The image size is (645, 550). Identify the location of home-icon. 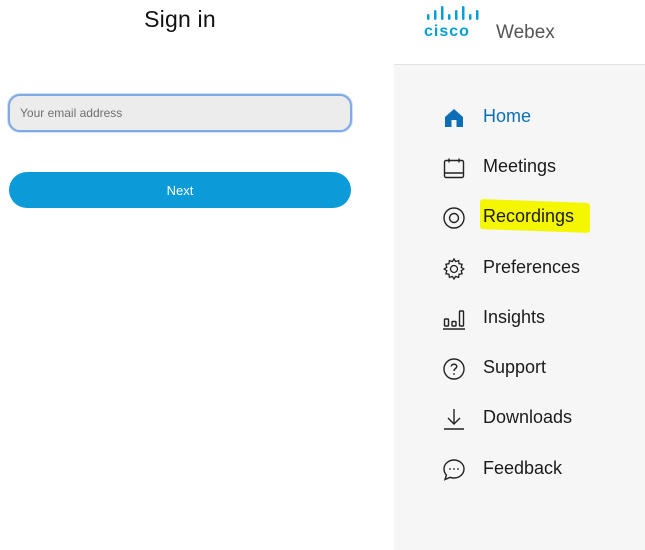
(454, 118).